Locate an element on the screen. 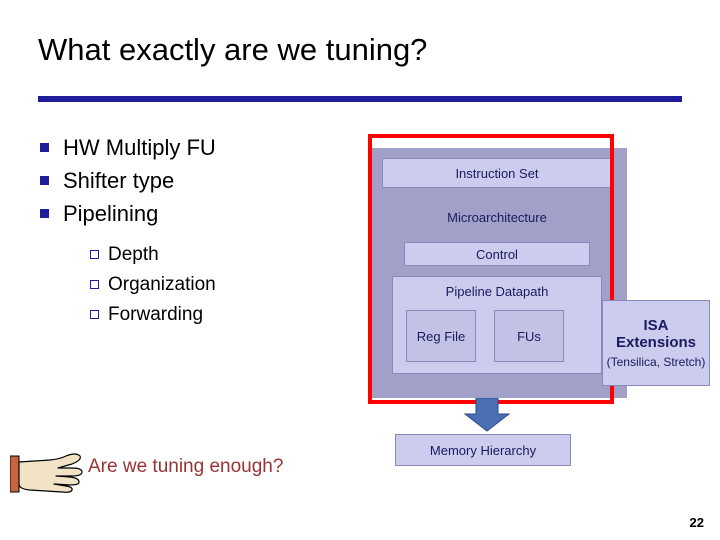 The image size is (720, 540). page-title: What exactly are we tuning? is located at coordinates (233, 49).